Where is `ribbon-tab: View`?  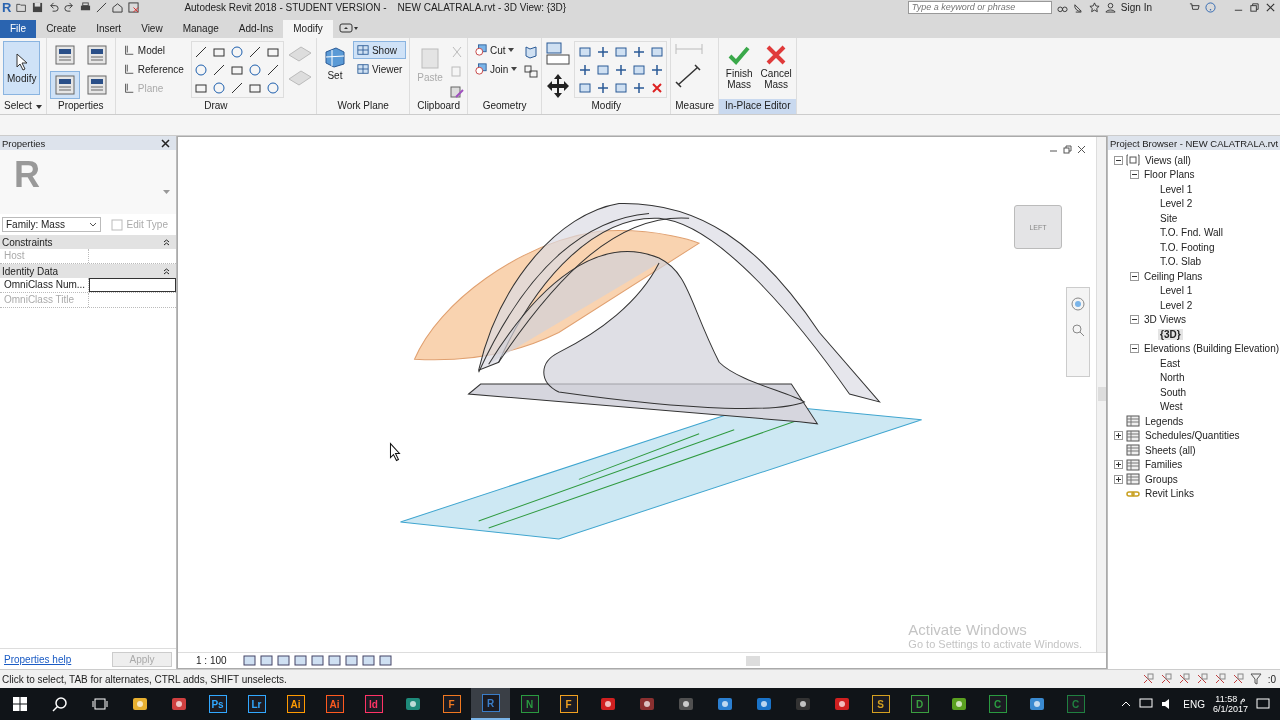 ribbon-tab: View is located at coordinates (152, 29).